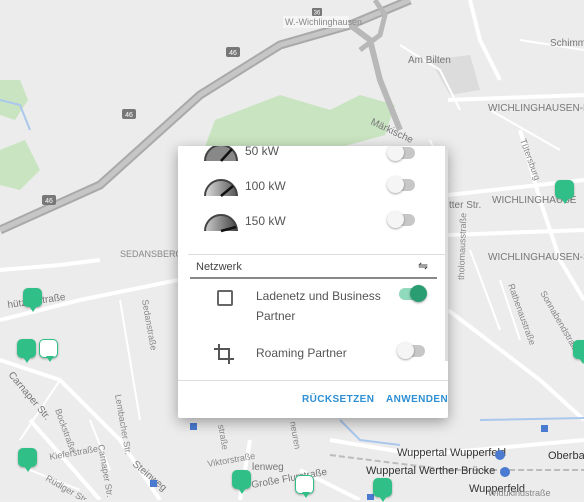 Image resolution: width=584 pixels, height=502 pixels. Describe the element at coordinates (317, 14) in the screenshot. I see `road-label-36: 36` at that location.